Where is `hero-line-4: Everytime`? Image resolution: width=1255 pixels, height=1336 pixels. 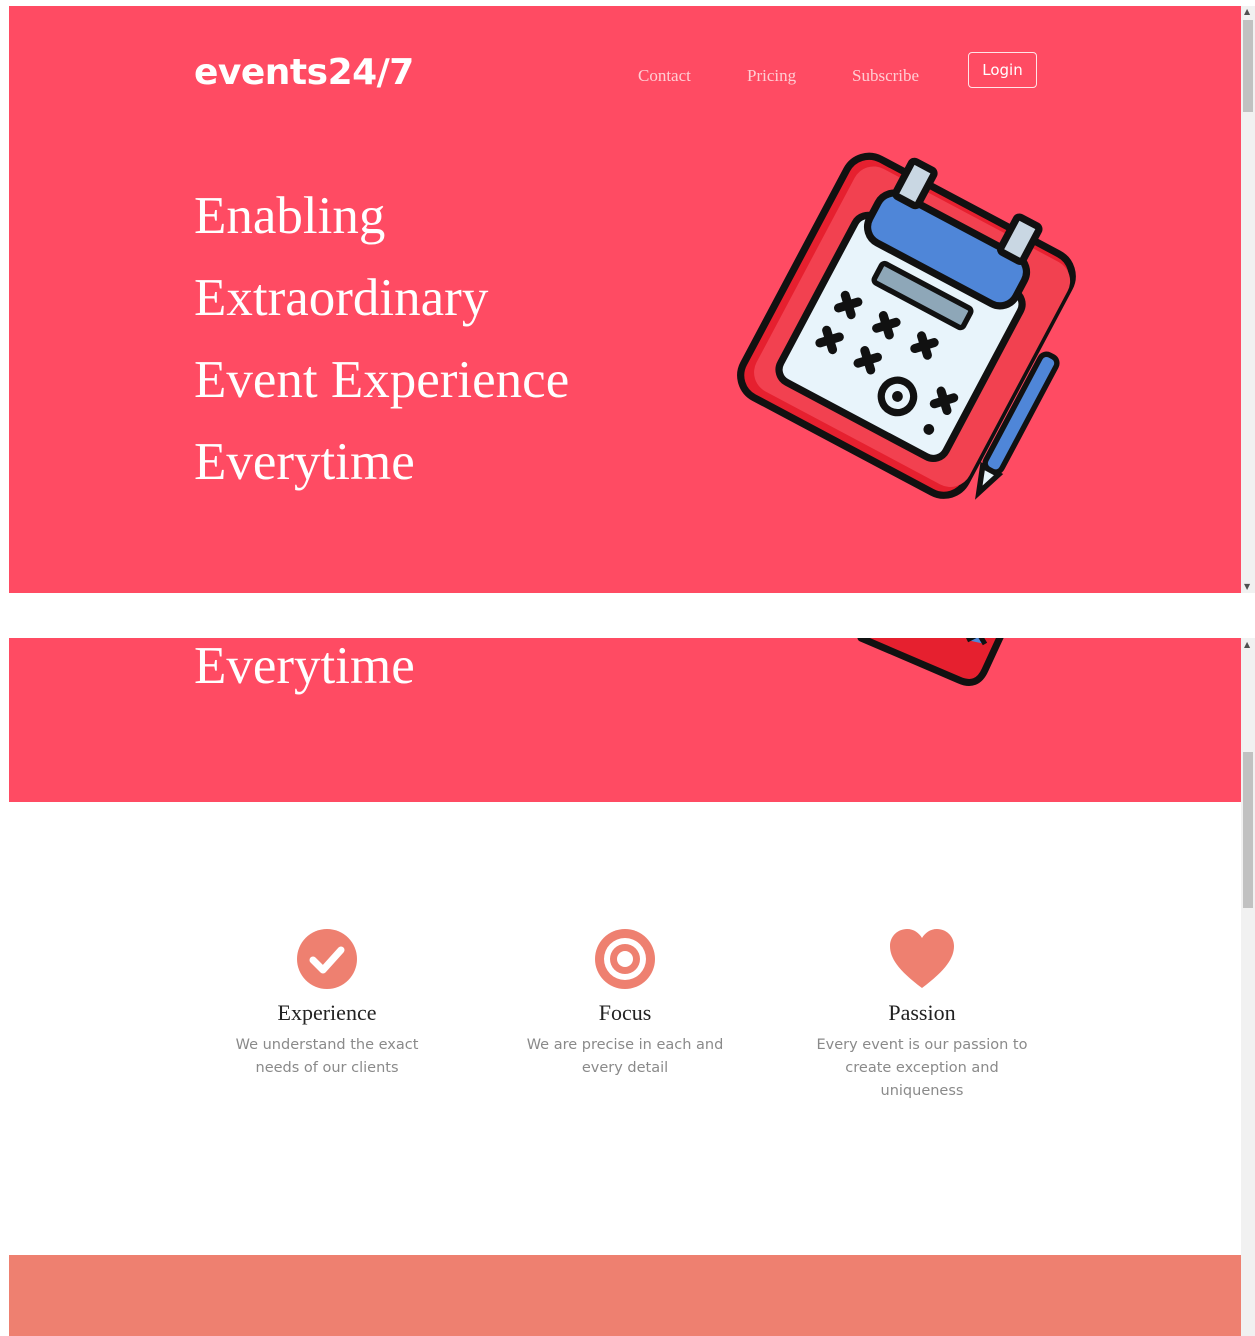 hero-line-4: Everytime is located at coordinates (304, 462).